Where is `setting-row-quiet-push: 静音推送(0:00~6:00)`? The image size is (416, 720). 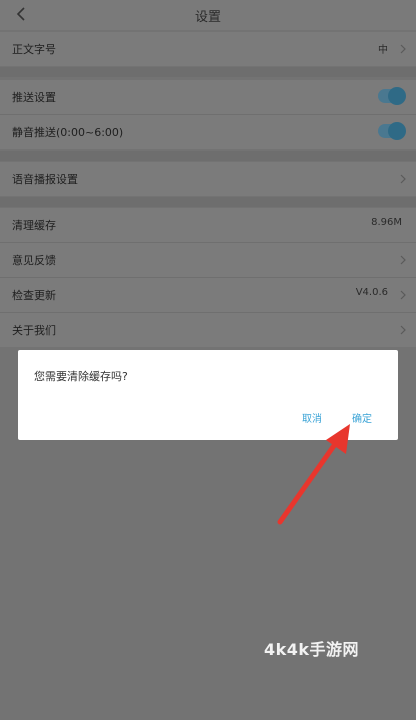 setting-row-quiet-push: 静音推送(0:00~6:00) is located at coordinates (208, 132).